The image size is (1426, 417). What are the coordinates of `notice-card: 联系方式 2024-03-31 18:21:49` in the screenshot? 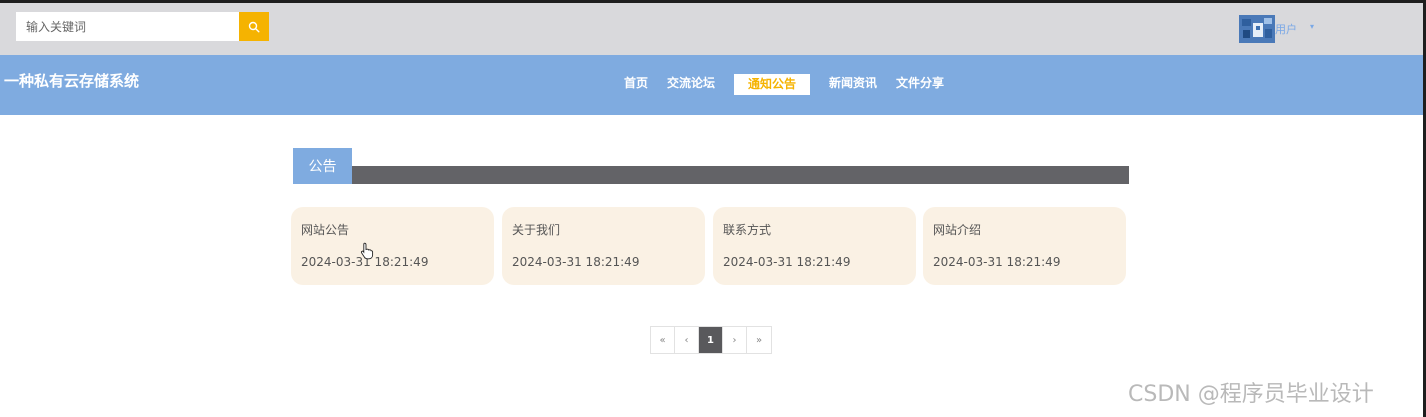 It's located at (814, 246).